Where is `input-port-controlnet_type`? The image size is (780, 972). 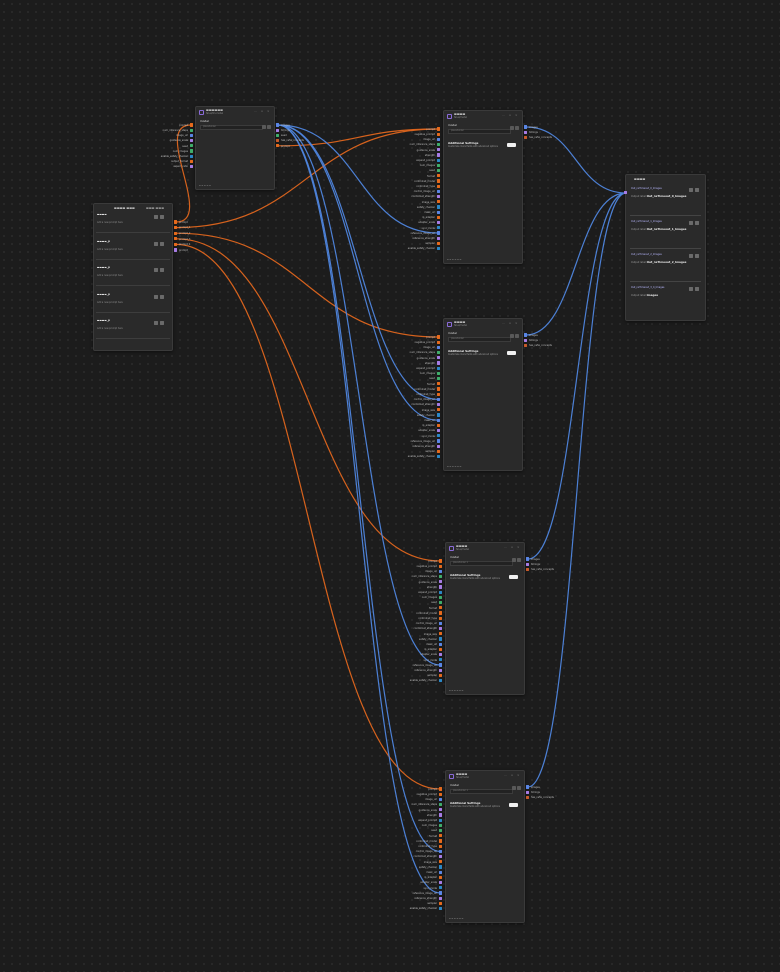 input-port-controlnet_type is located at coordinates (440, 618).